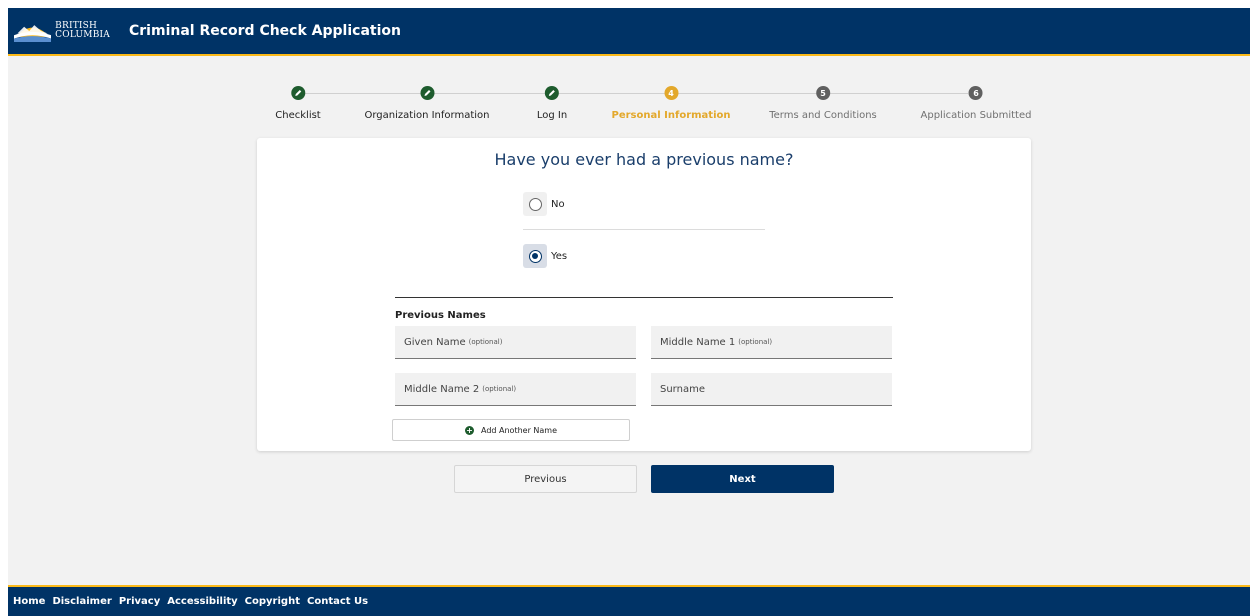 The height and width of the screenshot is (616, 1250). Describe the element at coordinates (671, 103) in the screenshot. I see `step-personal-information: 4 Personal Information` at that location.